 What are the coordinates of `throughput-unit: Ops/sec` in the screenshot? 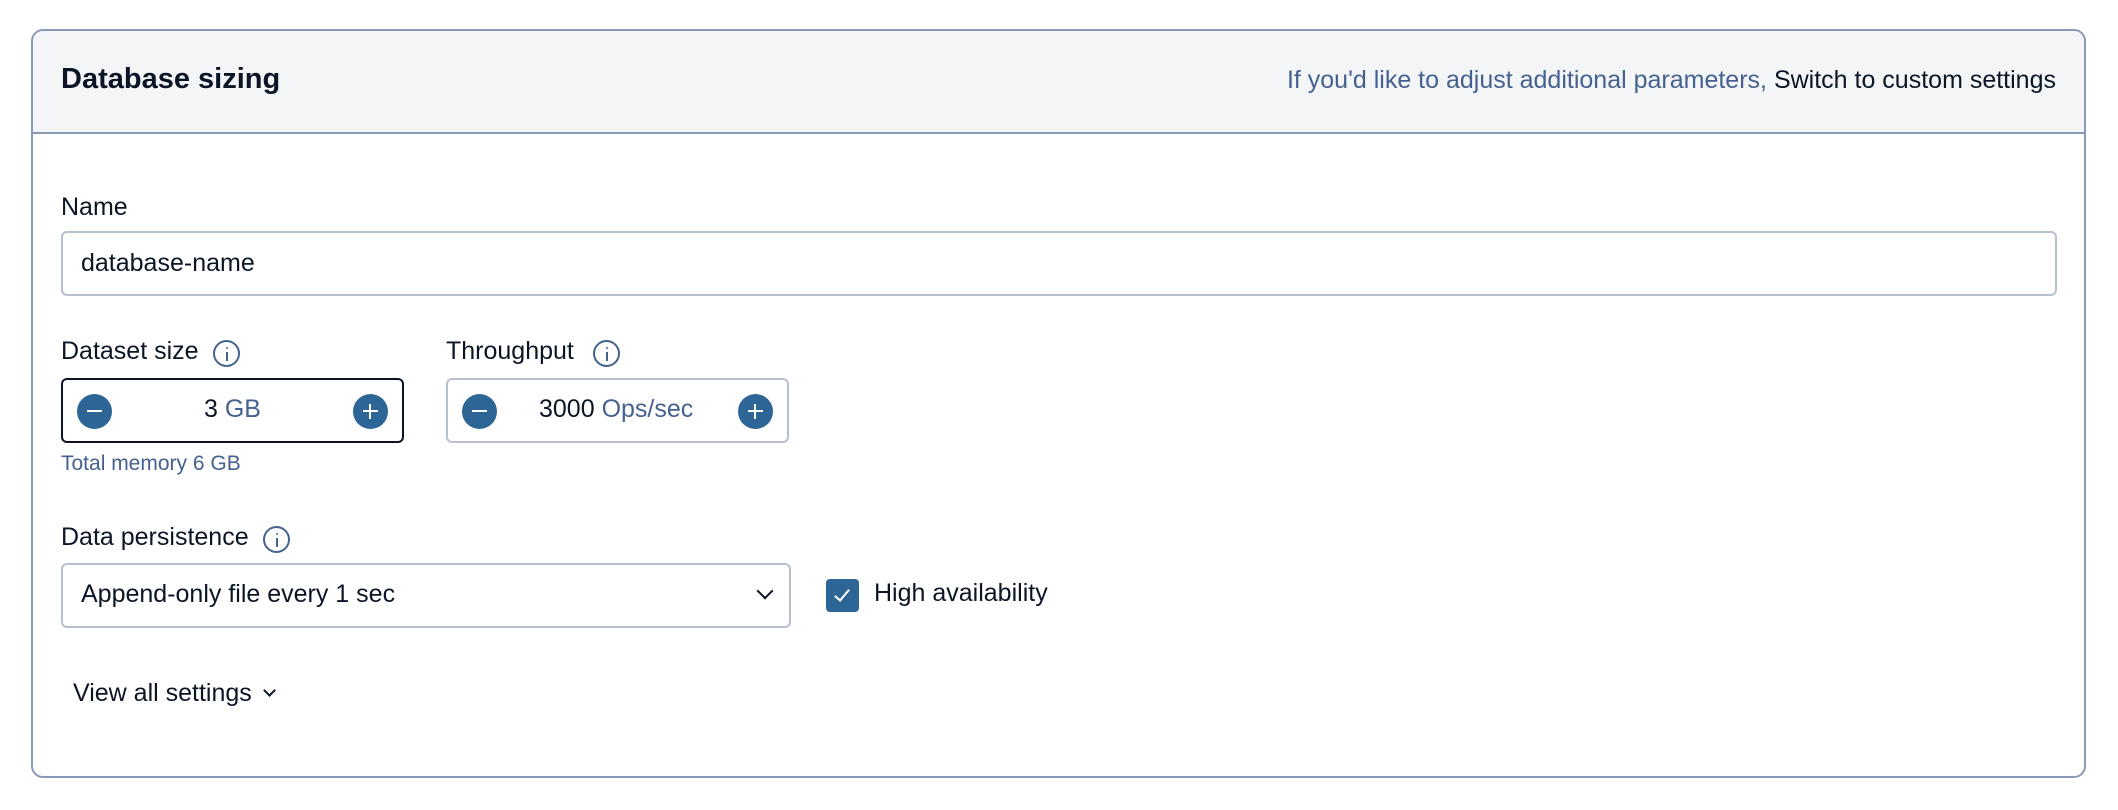 It's located at (647, 409).